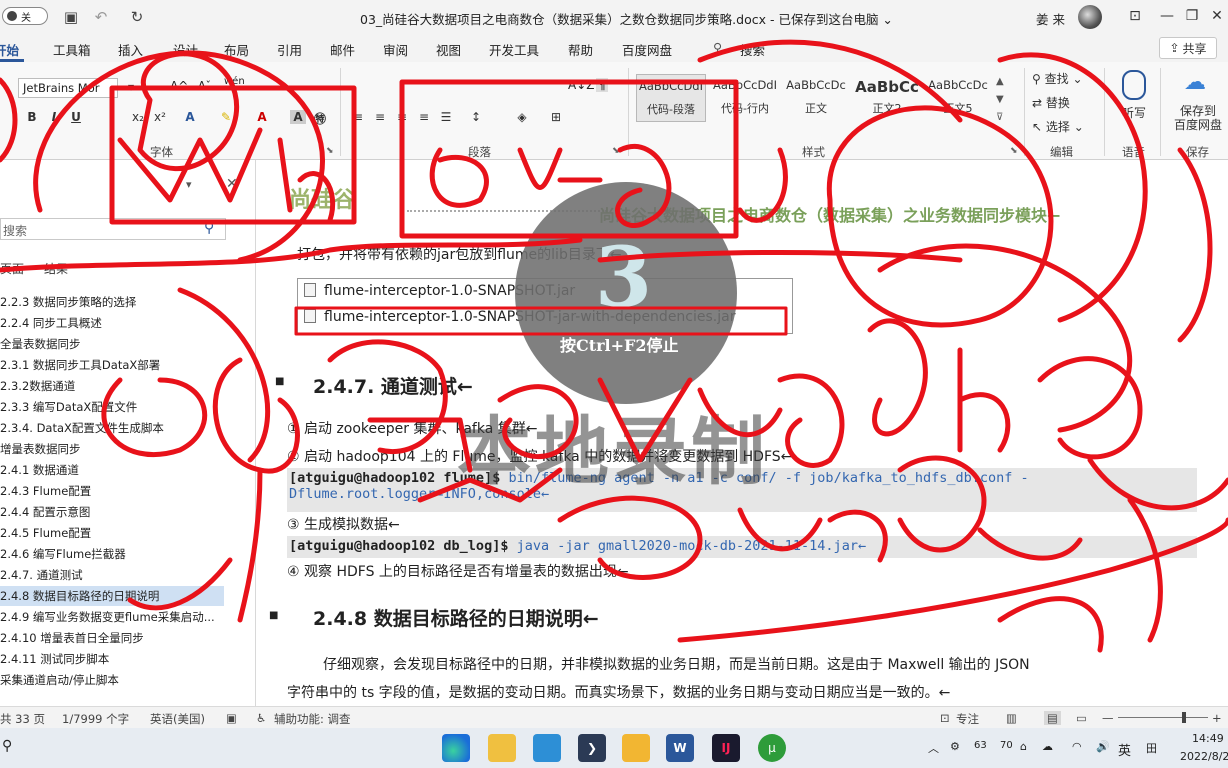 This screenshot has width=1228, height=768. Describe the element at coordinates (330, 151) in the screenshot. I see `font-dialog-launcher: ⬊` at that location.